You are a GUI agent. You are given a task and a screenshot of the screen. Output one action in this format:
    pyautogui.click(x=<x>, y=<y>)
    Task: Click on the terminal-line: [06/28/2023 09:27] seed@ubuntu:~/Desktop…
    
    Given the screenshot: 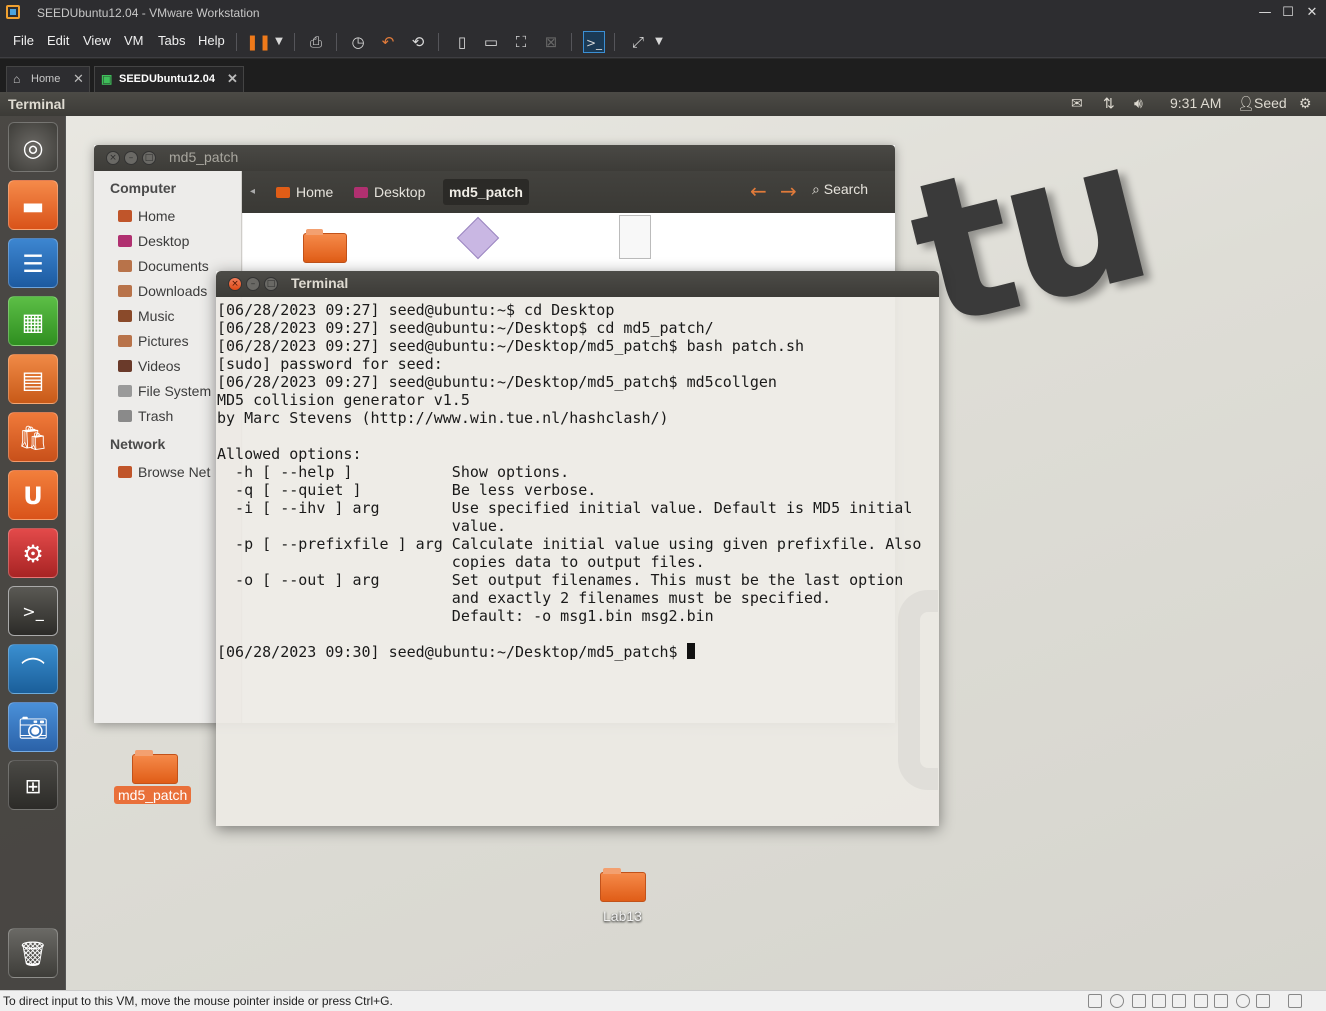 What is the action you would take?
    pyautogui.click(x=510, y=346)
    